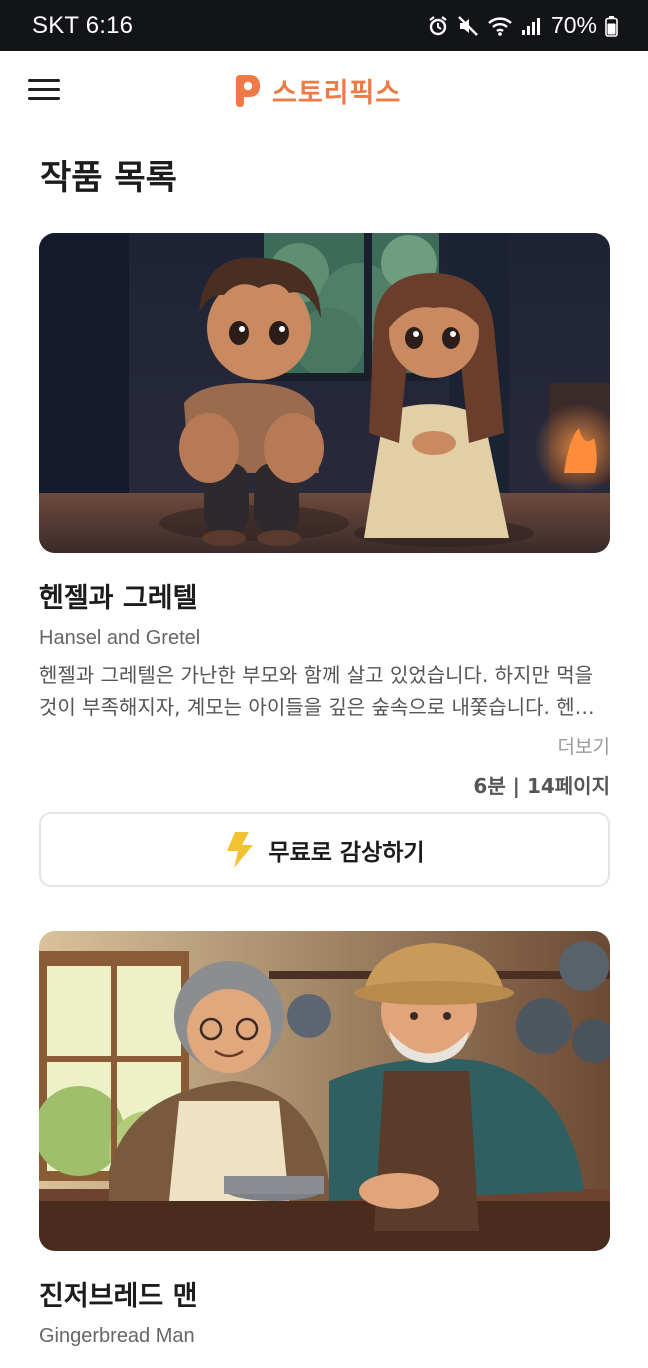 This screenshot has width=648, height=1368. I want to click on app-header: 스토리픽스, so click(324, 91).